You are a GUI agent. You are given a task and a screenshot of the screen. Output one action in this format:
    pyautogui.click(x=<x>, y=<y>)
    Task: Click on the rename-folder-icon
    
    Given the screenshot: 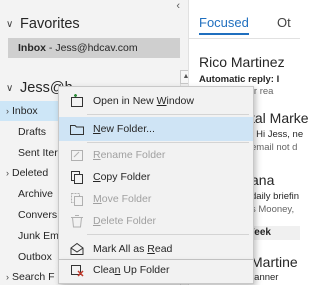 What is the action you would take?
    pyautogui.click(x=77, y=155)
    